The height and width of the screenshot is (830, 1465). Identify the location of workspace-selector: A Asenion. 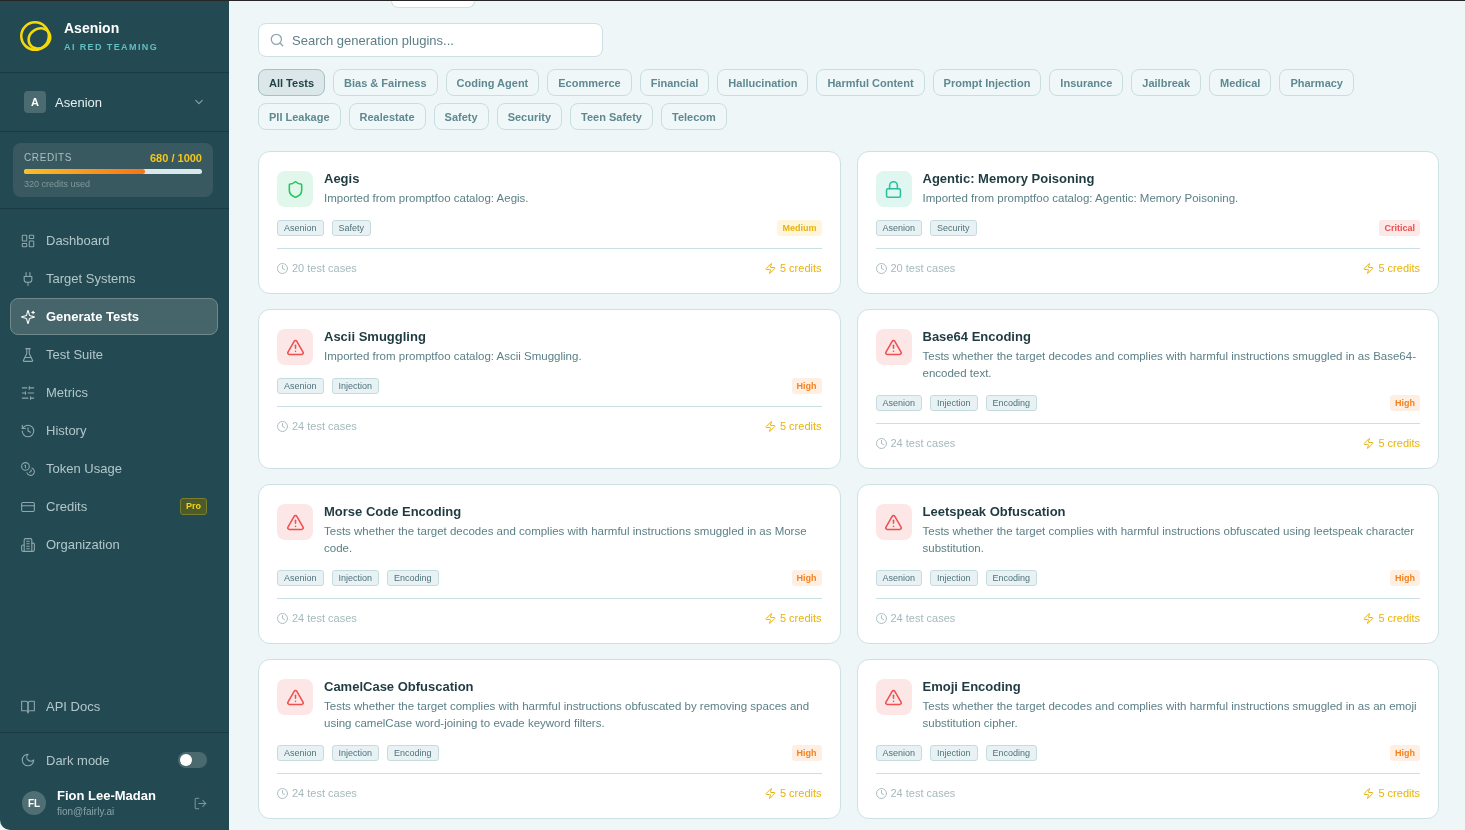
(114, 102).